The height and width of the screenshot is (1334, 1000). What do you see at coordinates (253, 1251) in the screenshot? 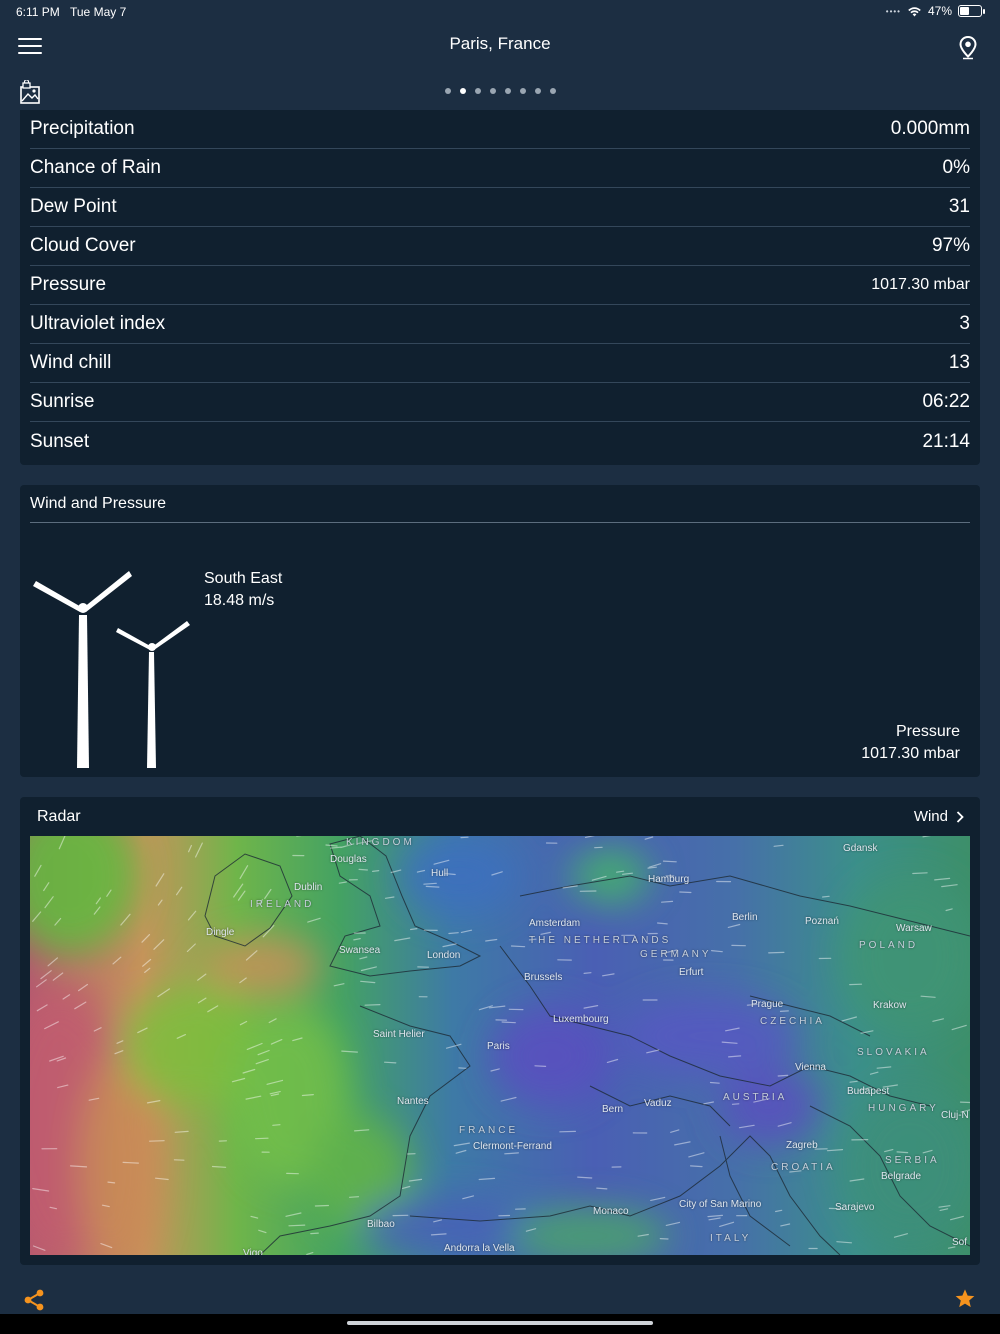
I see `map-label: Vigo` at bounding box center [253, 1251].